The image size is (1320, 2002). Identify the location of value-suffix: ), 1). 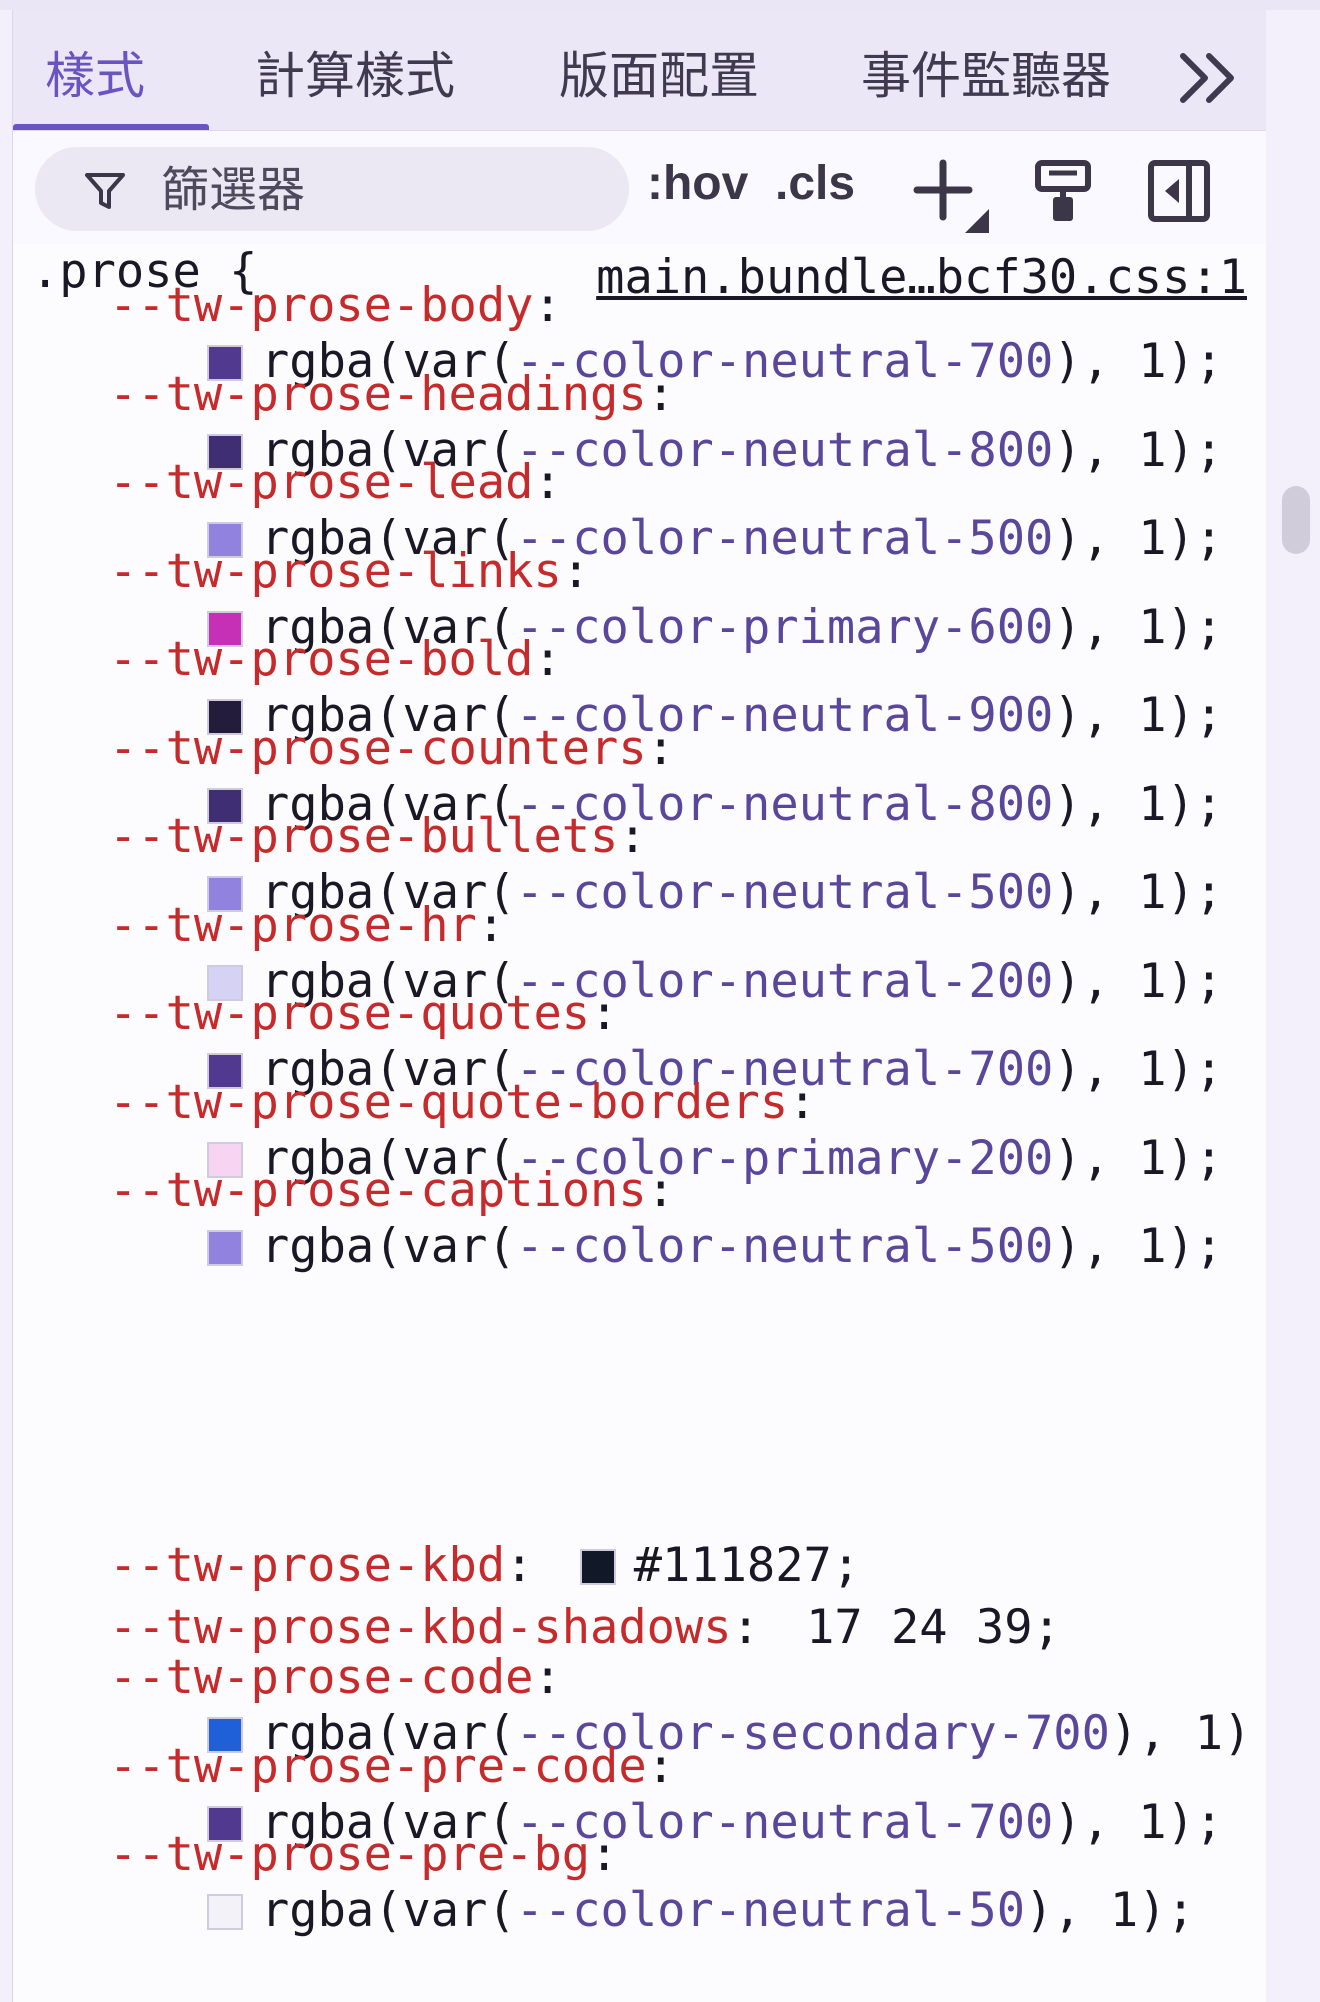
(1180, 1733).